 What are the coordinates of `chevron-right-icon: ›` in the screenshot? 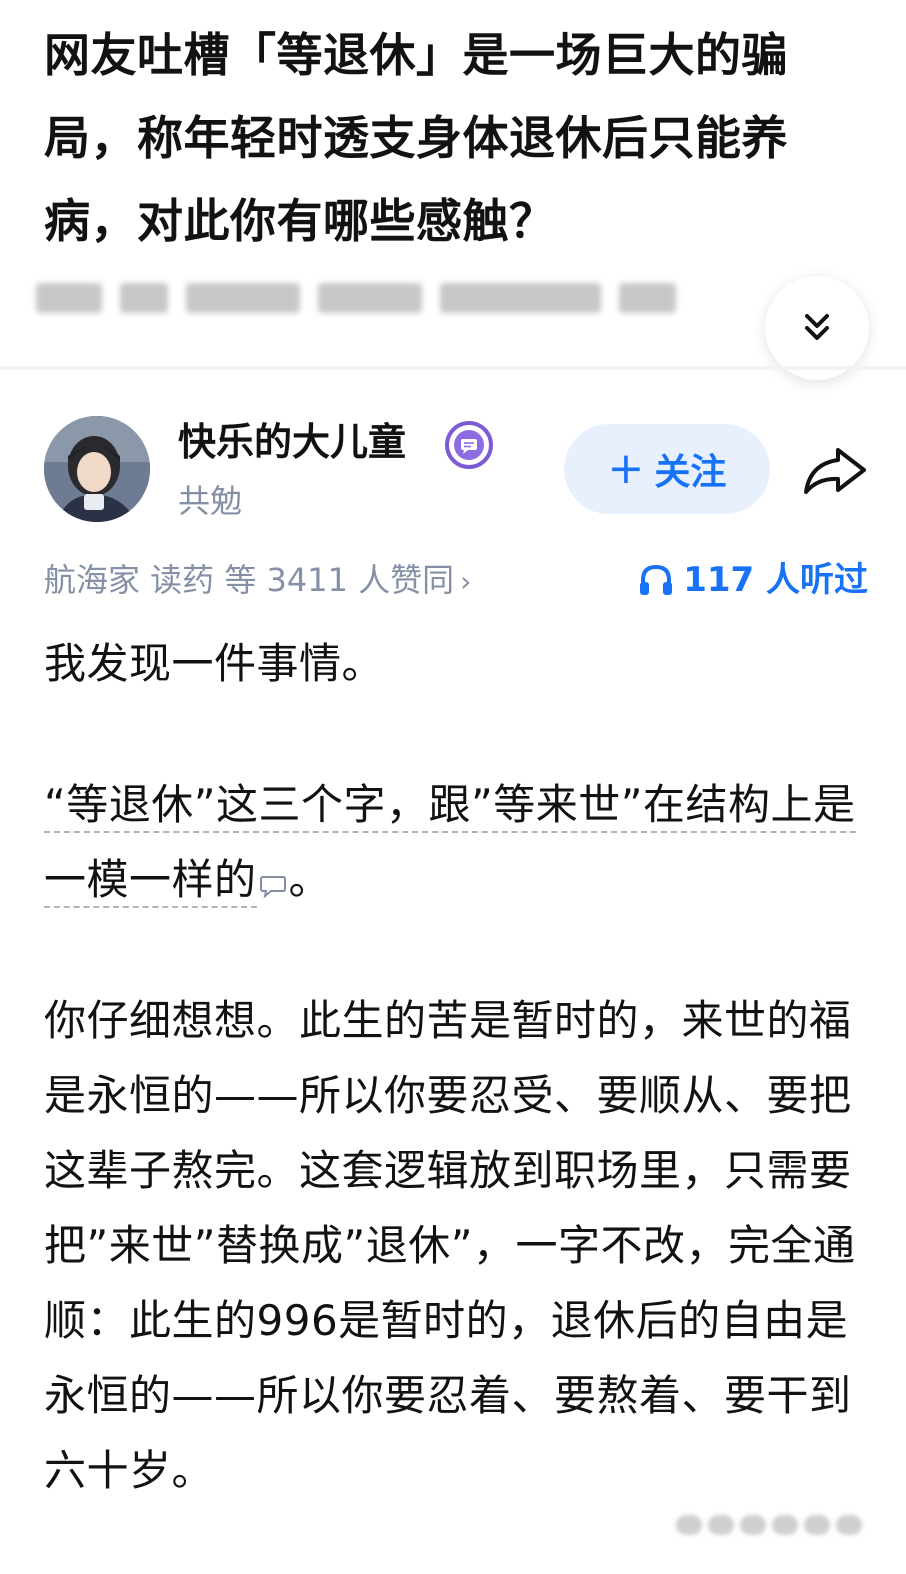 It's located at (466, 581).